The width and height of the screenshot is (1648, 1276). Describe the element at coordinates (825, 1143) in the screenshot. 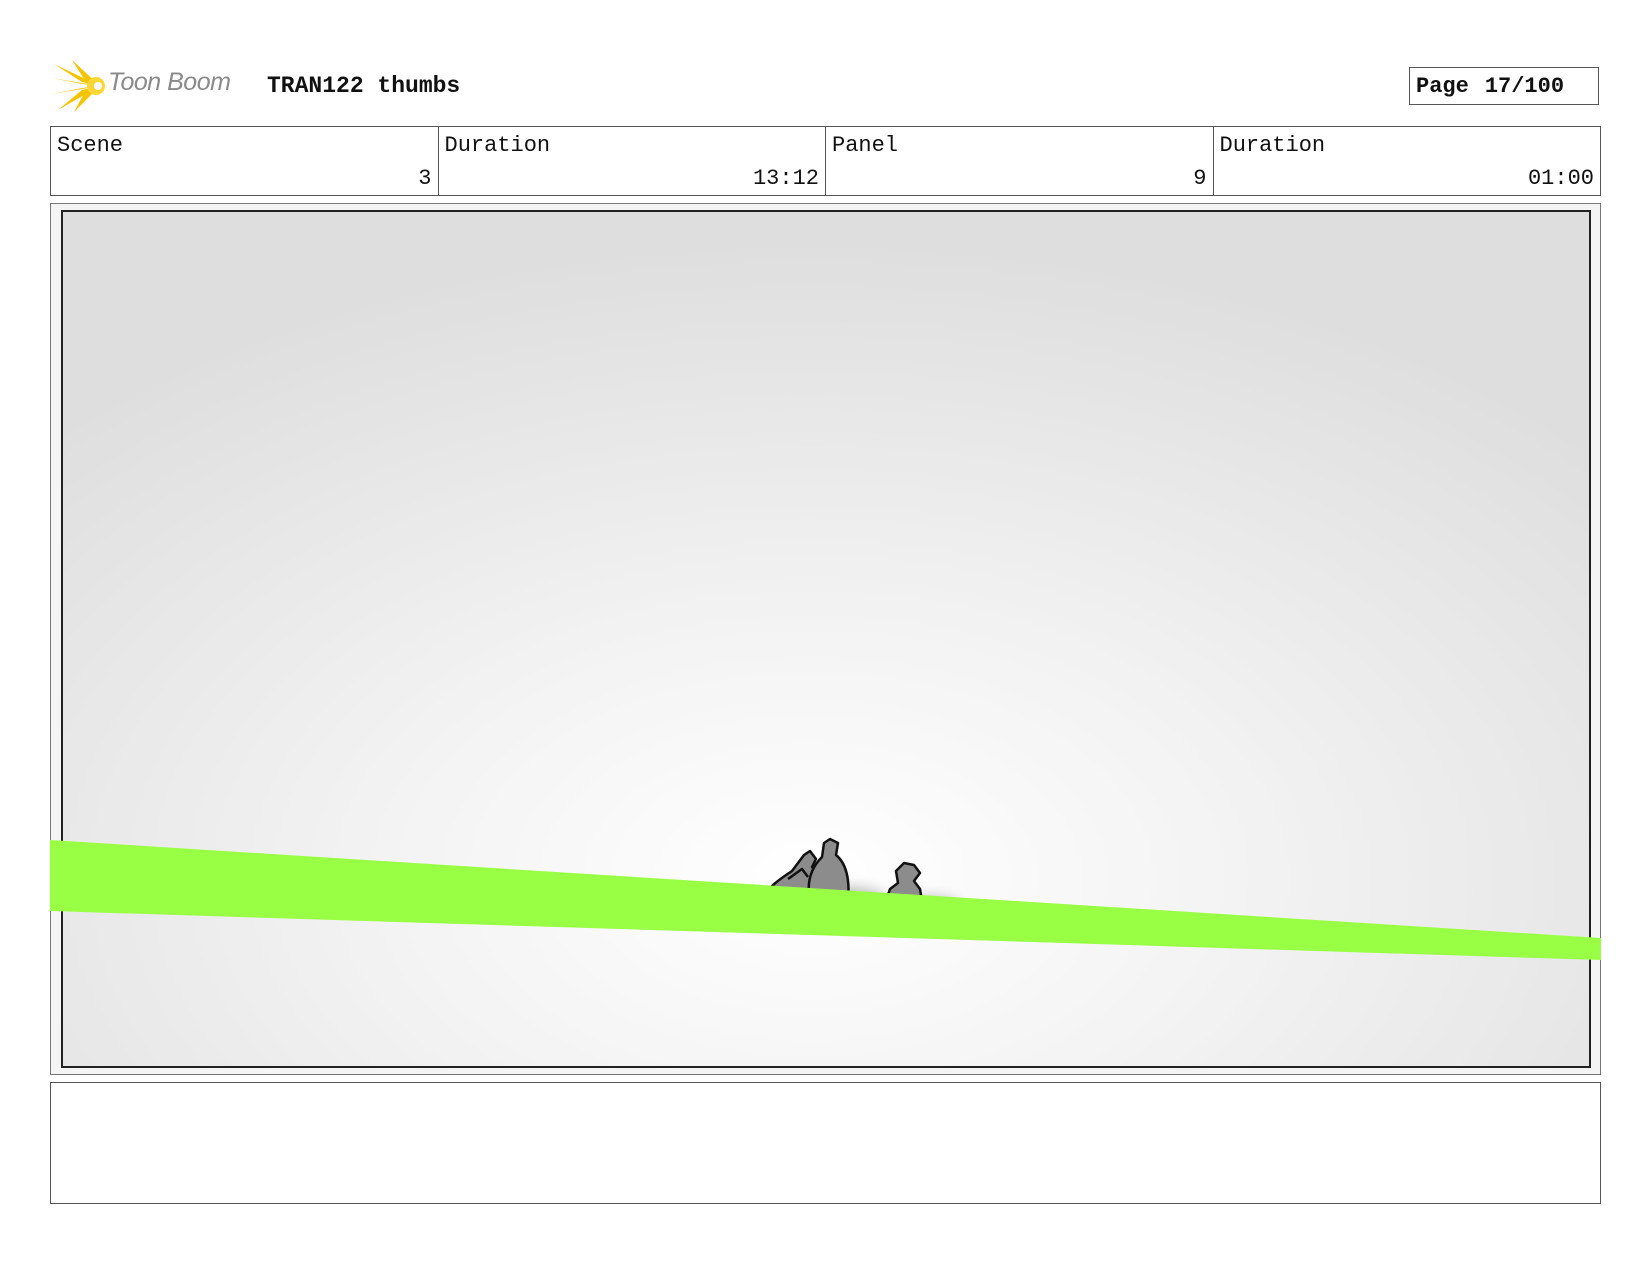

I see `panel-notes-box` at that location.